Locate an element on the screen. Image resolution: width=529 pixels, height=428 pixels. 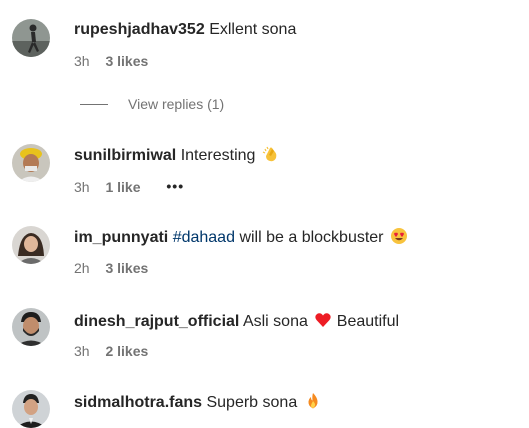
avatar-man-suit-icon is located at coordinates (31, 409).